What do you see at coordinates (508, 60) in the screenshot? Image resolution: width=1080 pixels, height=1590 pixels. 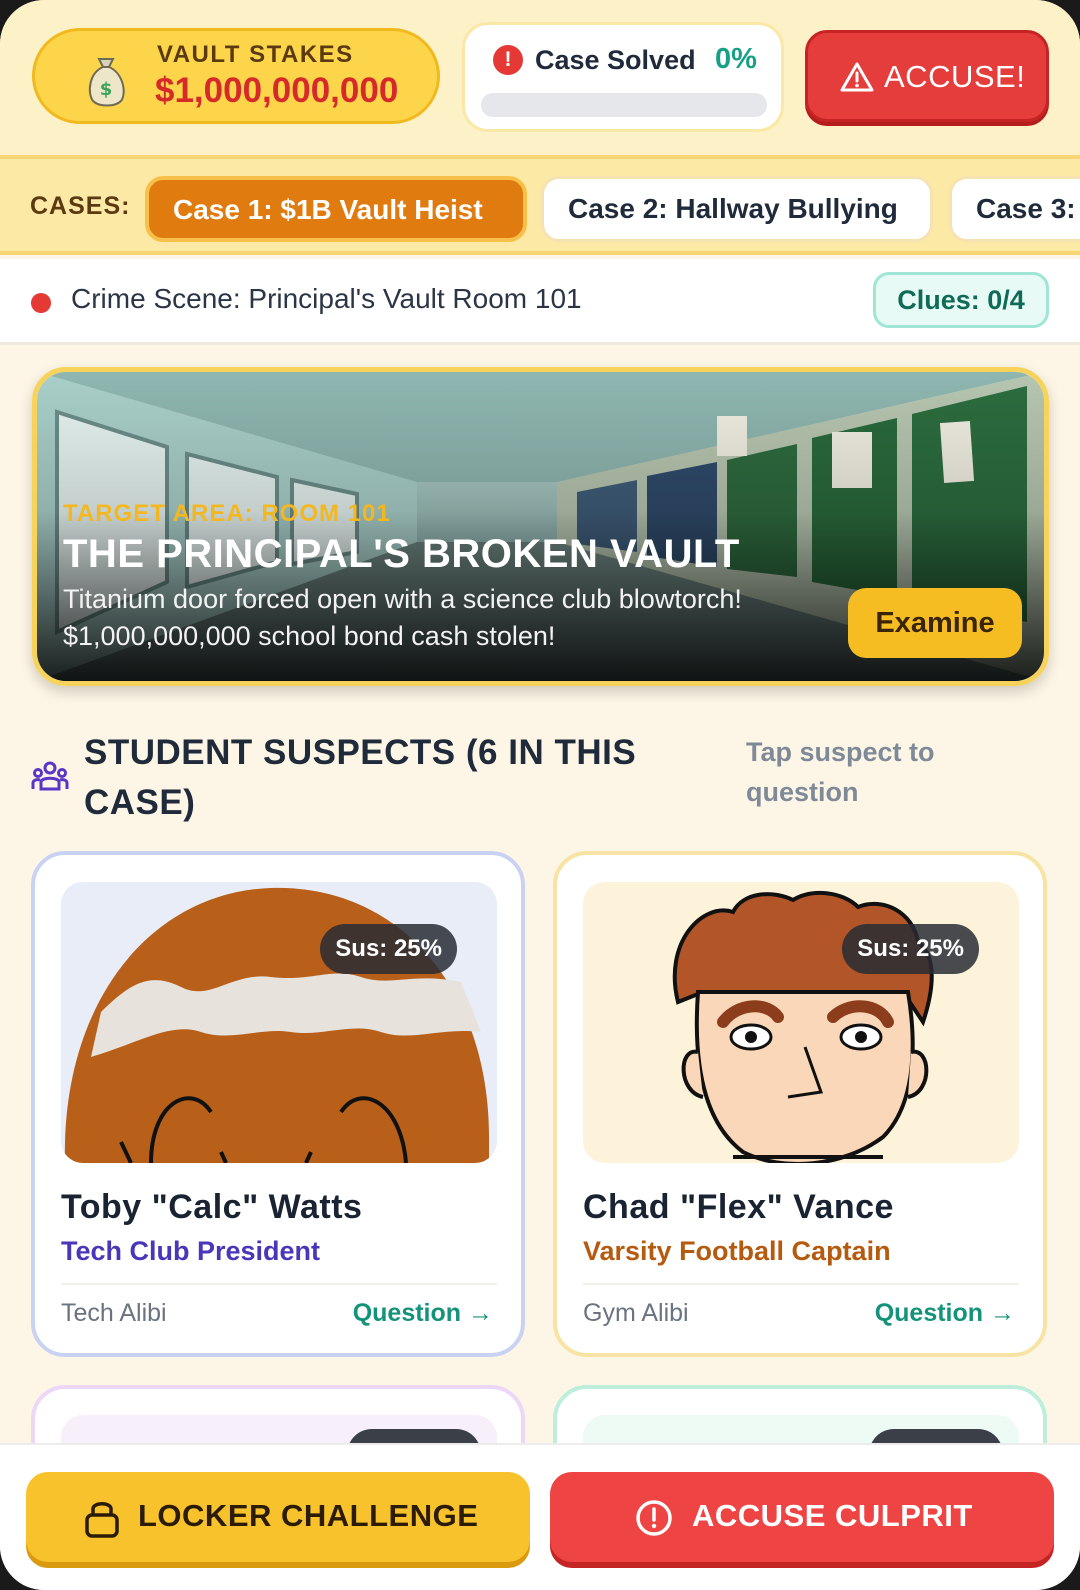 I see `alert-circle-icon: !` at bounding box center [508, 60].